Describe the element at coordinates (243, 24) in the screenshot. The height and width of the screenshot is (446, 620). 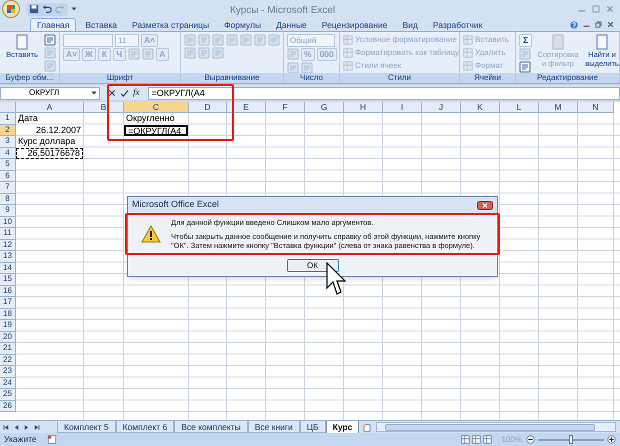
I see `ribbon-tab: Формулы` at that location.